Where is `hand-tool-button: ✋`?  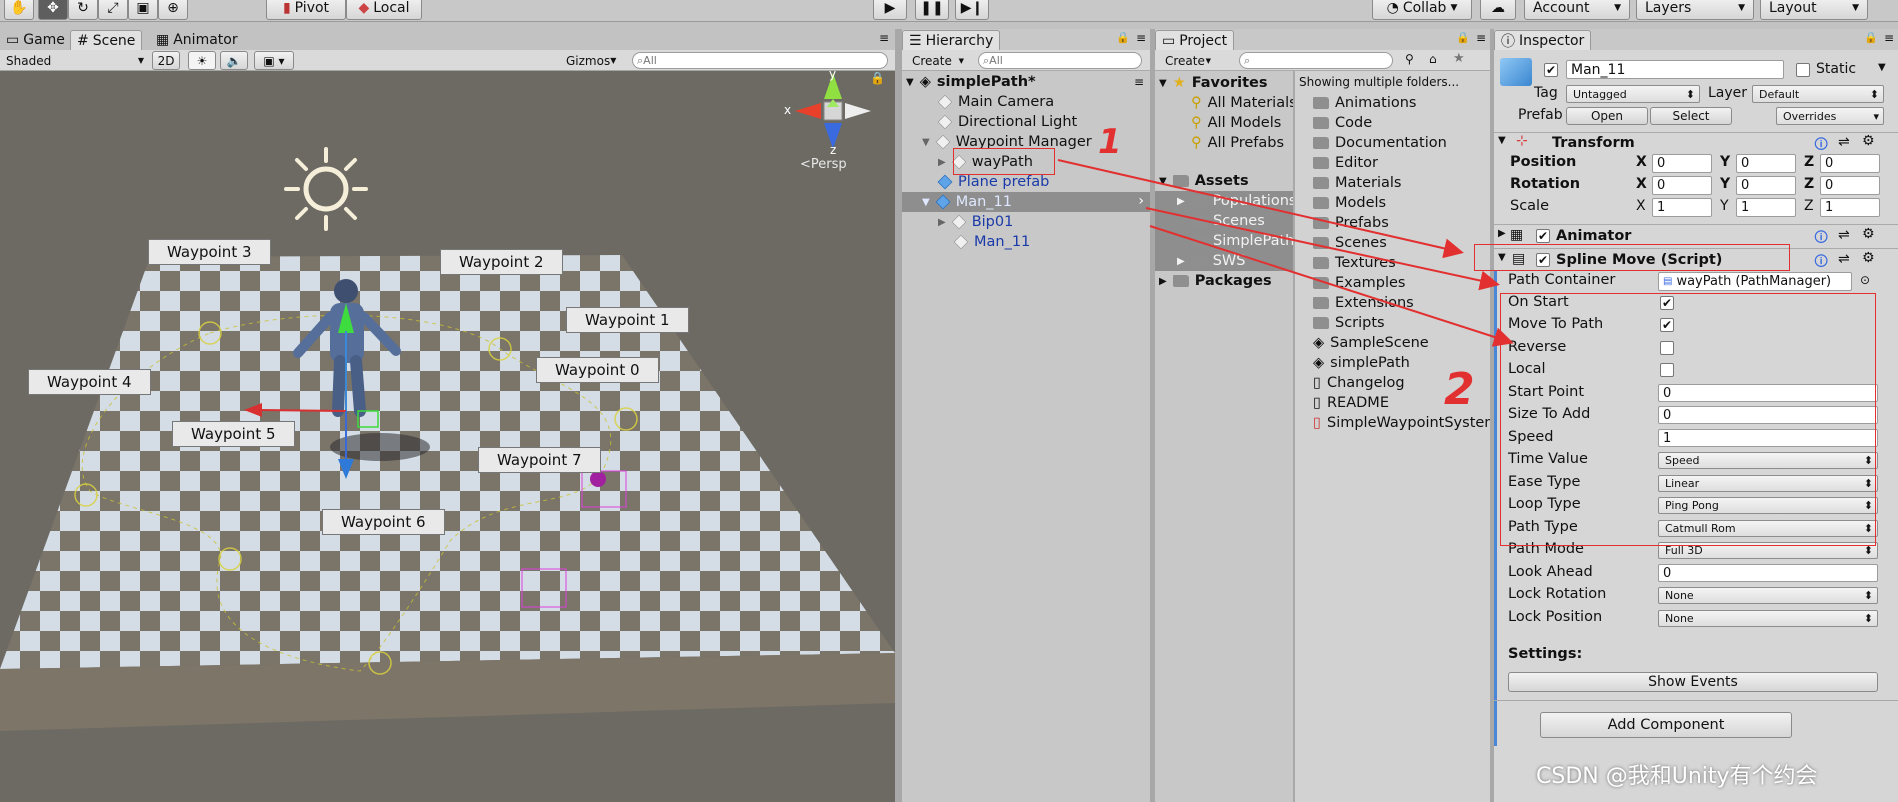
hand-tool-button: ✋ is located at coordinates (19, 10).